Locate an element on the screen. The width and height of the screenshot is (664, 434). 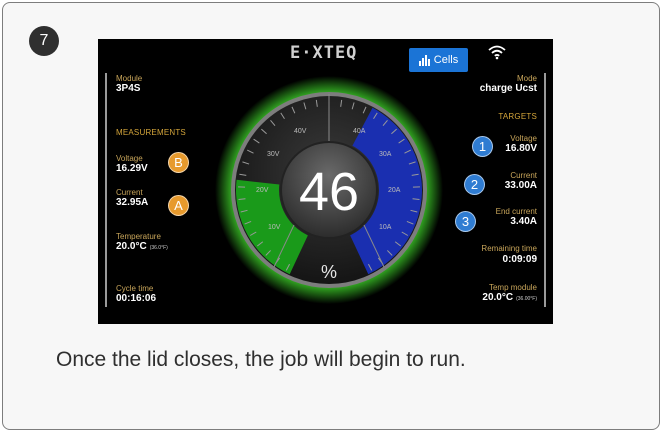
percent-unit: % is located at coordinates (329, 272).